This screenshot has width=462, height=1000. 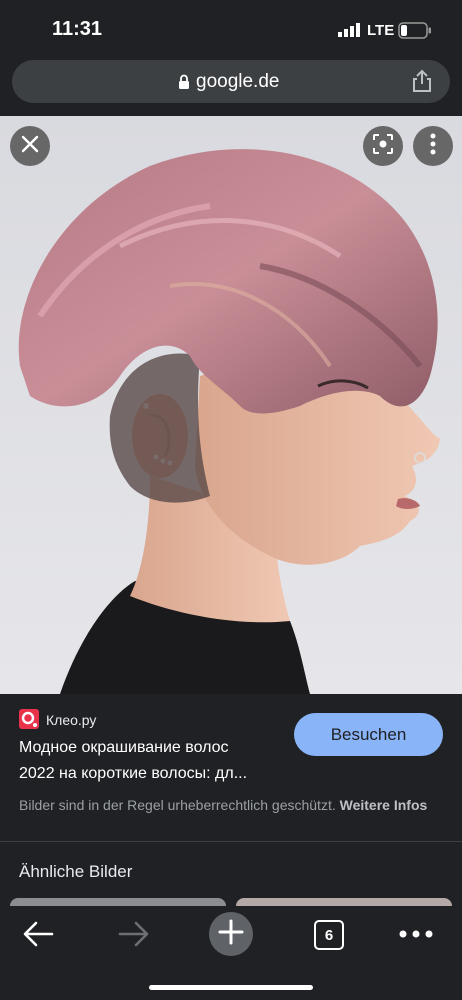 What do you see at coordinates (231, 841) in the screenshot?
I see `divider` at bounding box center [231, 841].